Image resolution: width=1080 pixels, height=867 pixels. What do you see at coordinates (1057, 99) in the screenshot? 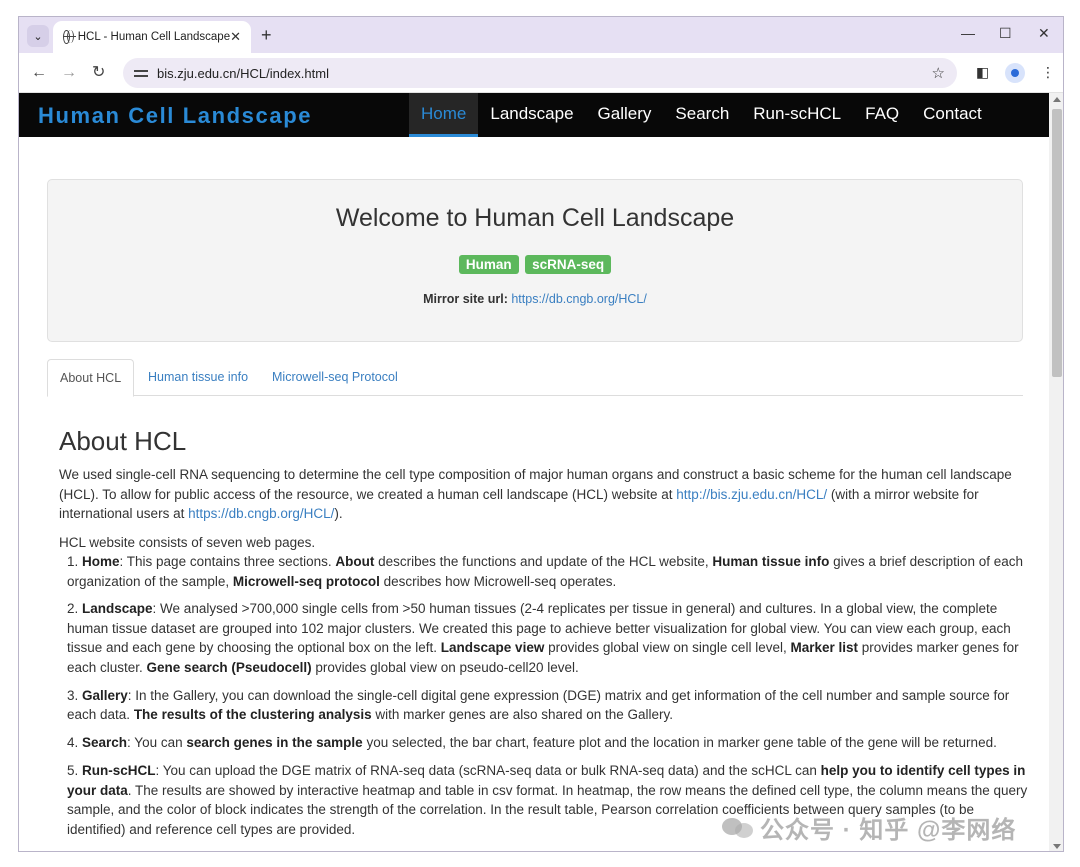
I see `scroll-up-icon` at bounding box center [1057, 99].